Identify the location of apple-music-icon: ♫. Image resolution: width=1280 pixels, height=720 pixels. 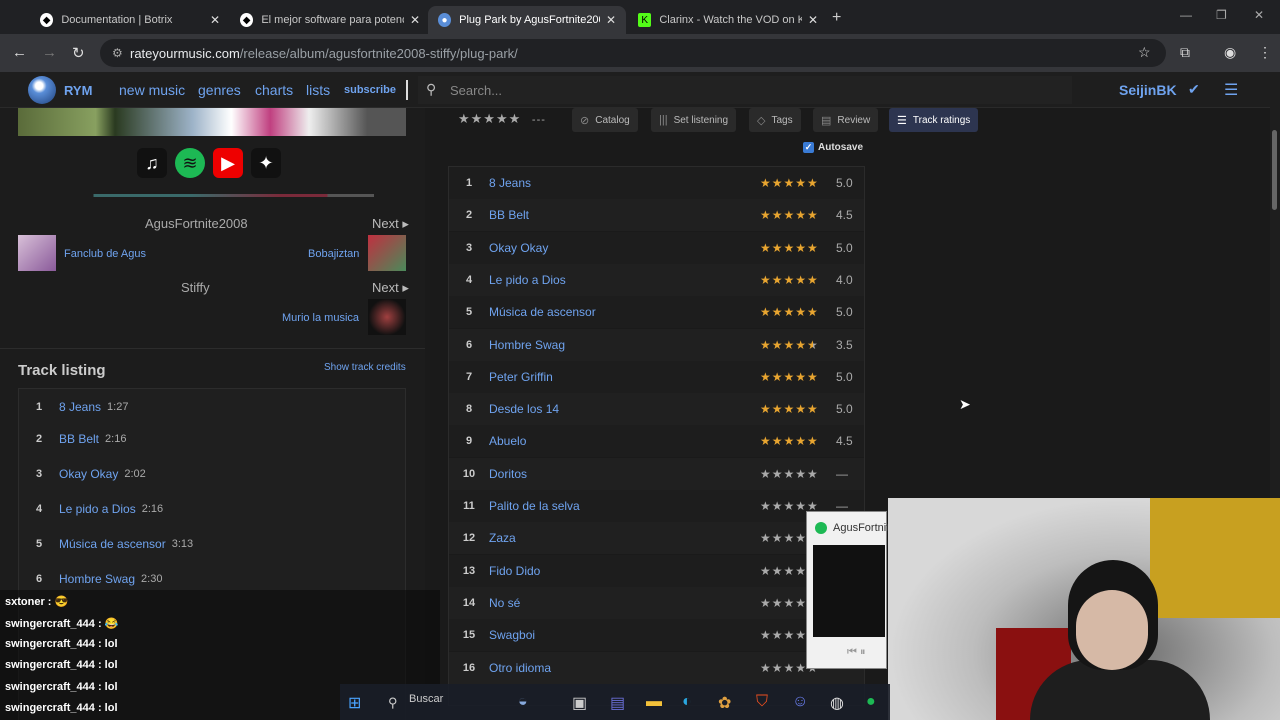
(152, 163).